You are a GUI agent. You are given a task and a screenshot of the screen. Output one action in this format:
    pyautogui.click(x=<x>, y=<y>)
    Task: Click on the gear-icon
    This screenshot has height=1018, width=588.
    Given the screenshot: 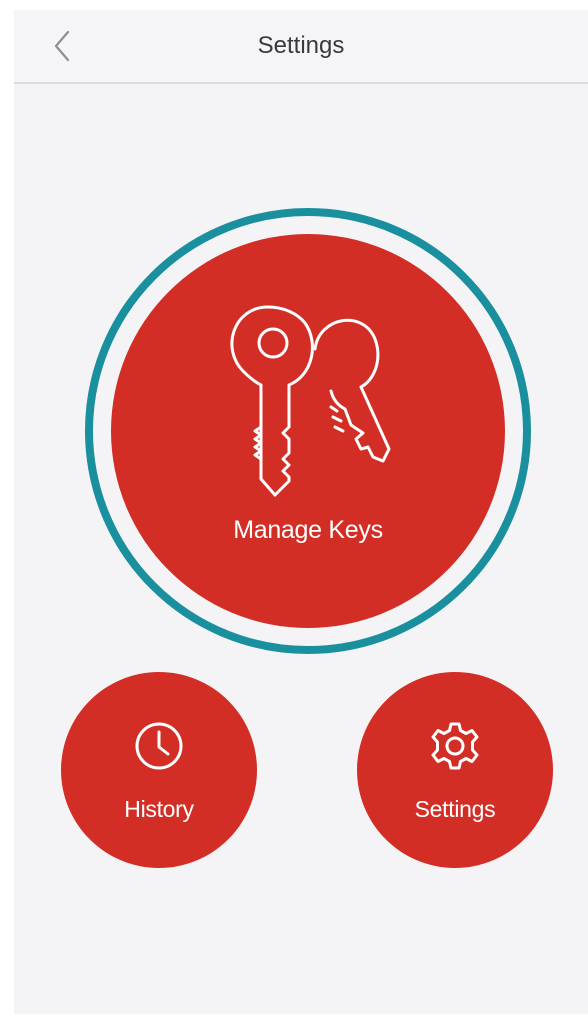 What is the action you would take?
    pyautogui.click(x=455, y=746)
    